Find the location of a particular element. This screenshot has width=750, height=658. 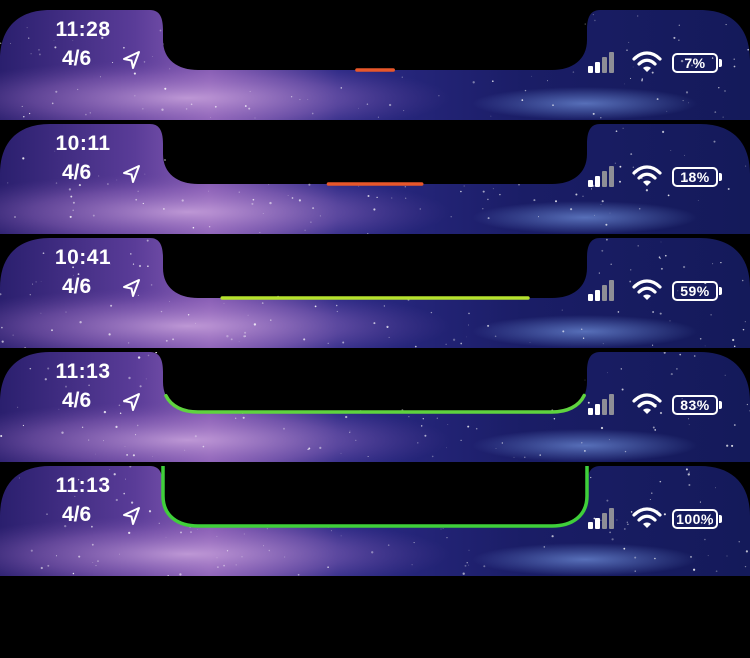

battery-percent: 100% is located at coordinates (695, 519).